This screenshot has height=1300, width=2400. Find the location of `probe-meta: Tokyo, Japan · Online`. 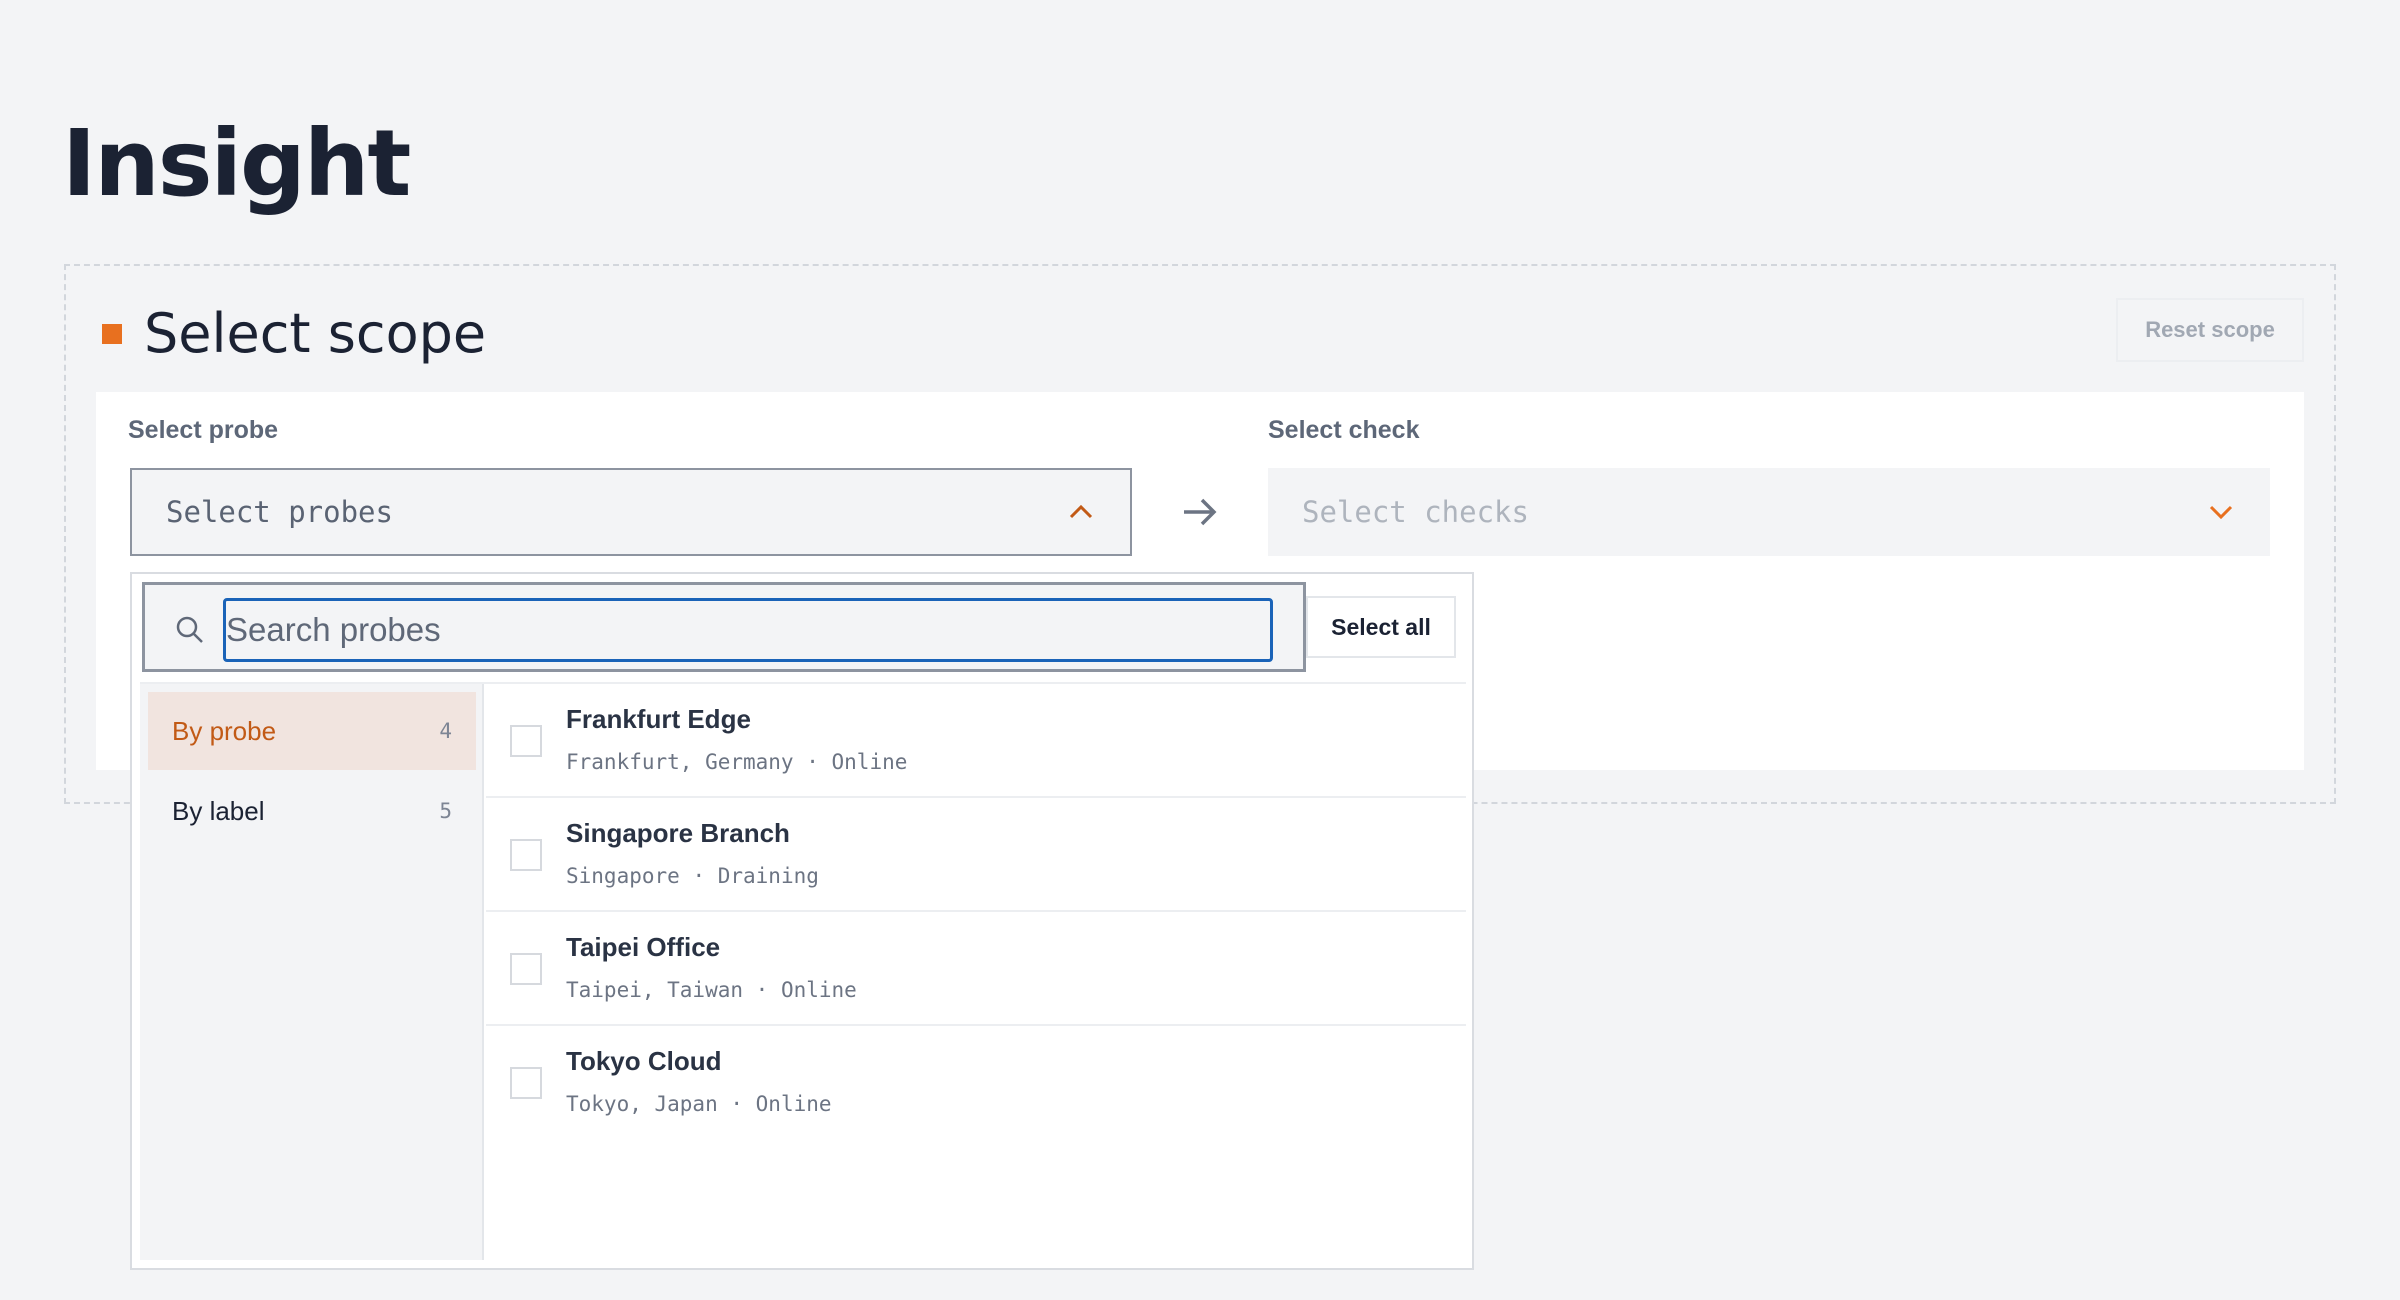

probe-meta: Tokyo, Japan · Online is located at coordinates (699, 1104).